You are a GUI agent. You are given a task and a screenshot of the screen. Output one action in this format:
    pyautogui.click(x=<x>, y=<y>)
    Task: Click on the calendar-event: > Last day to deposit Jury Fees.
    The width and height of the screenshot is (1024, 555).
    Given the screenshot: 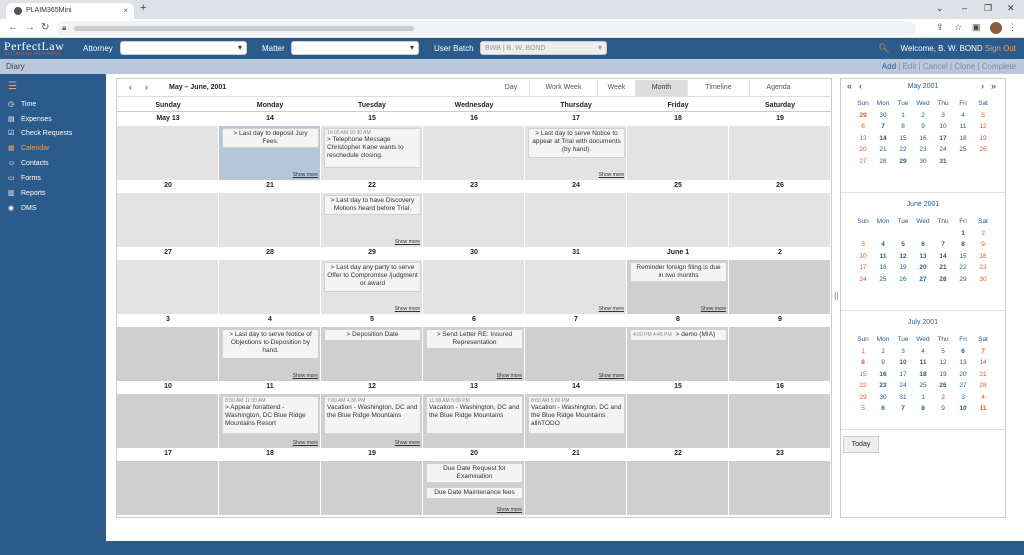 What is the action you would take?
    pyautogui.click(x=270, y=138)
    